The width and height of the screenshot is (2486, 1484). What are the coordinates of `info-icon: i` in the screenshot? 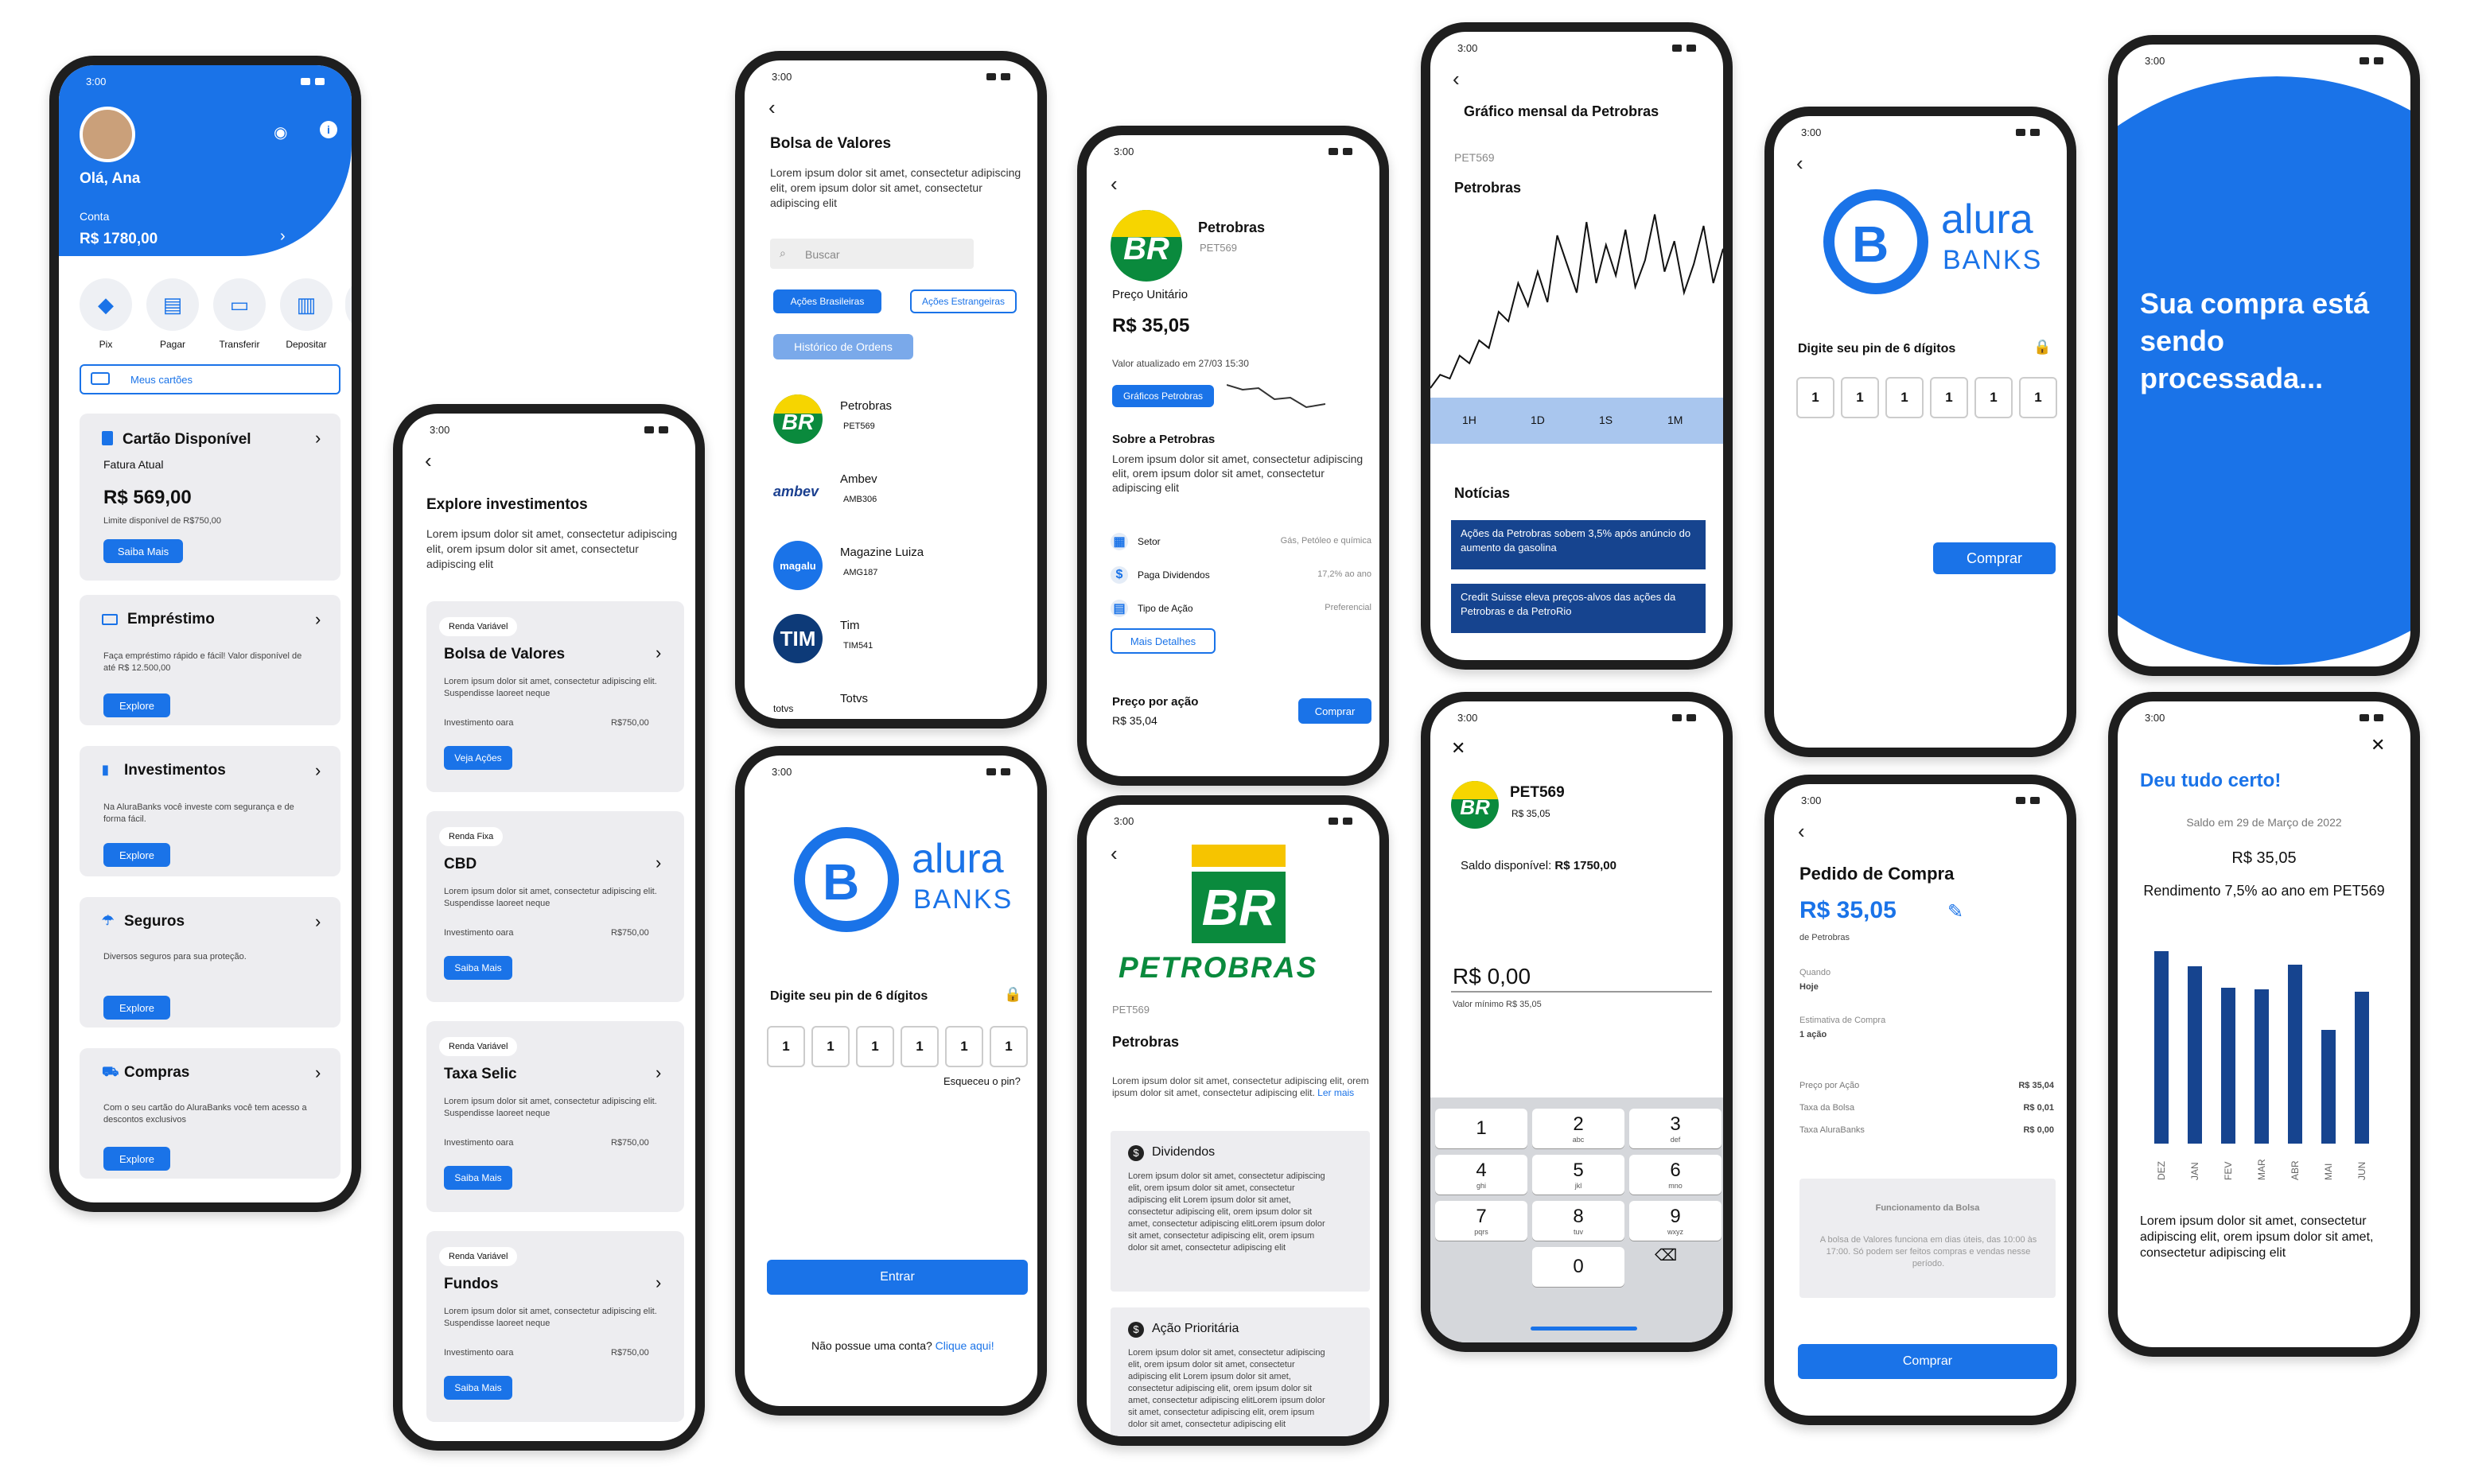 It's located at (328, 129).